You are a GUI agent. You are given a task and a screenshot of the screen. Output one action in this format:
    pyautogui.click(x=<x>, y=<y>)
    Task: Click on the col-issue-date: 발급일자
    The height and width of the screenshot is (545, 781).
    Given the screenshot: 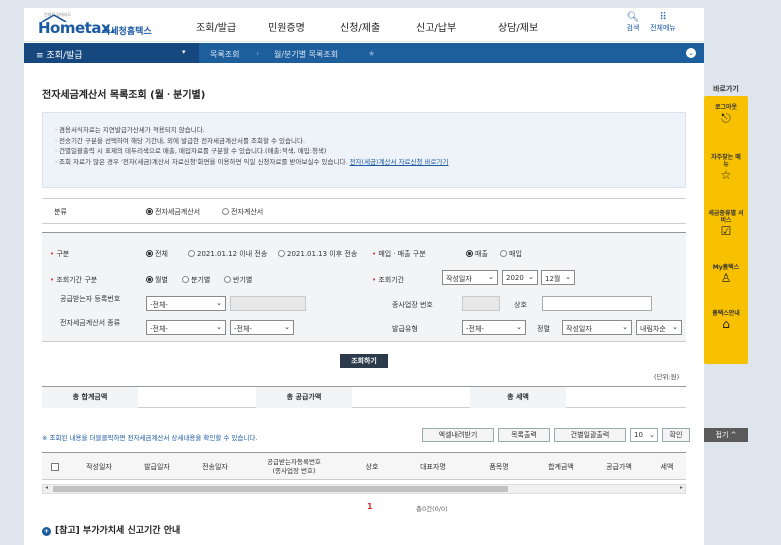 What is the action you would take?
    pyautogui.click(x=157, y=467)
    